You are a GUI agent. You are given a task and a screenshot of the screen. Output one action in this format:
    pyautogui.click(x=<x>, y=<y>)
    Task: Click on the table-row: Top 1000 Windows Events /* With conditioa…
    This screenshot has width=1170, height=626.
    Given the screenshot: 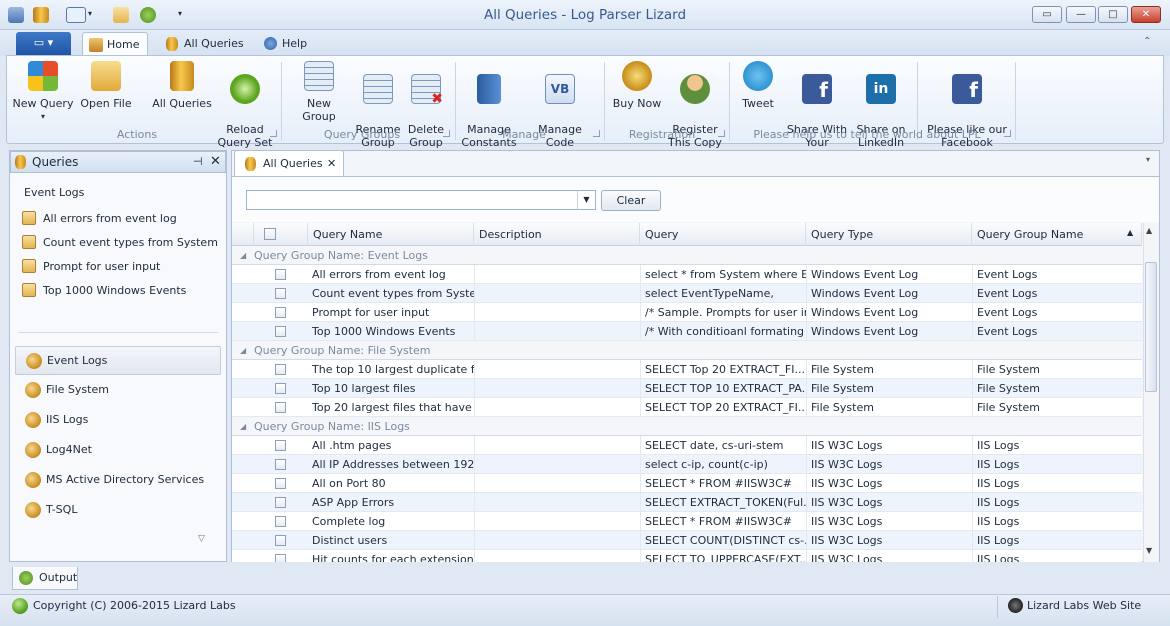 What is the action you would take?
    pyautogui.click(x=687, y=331)
    